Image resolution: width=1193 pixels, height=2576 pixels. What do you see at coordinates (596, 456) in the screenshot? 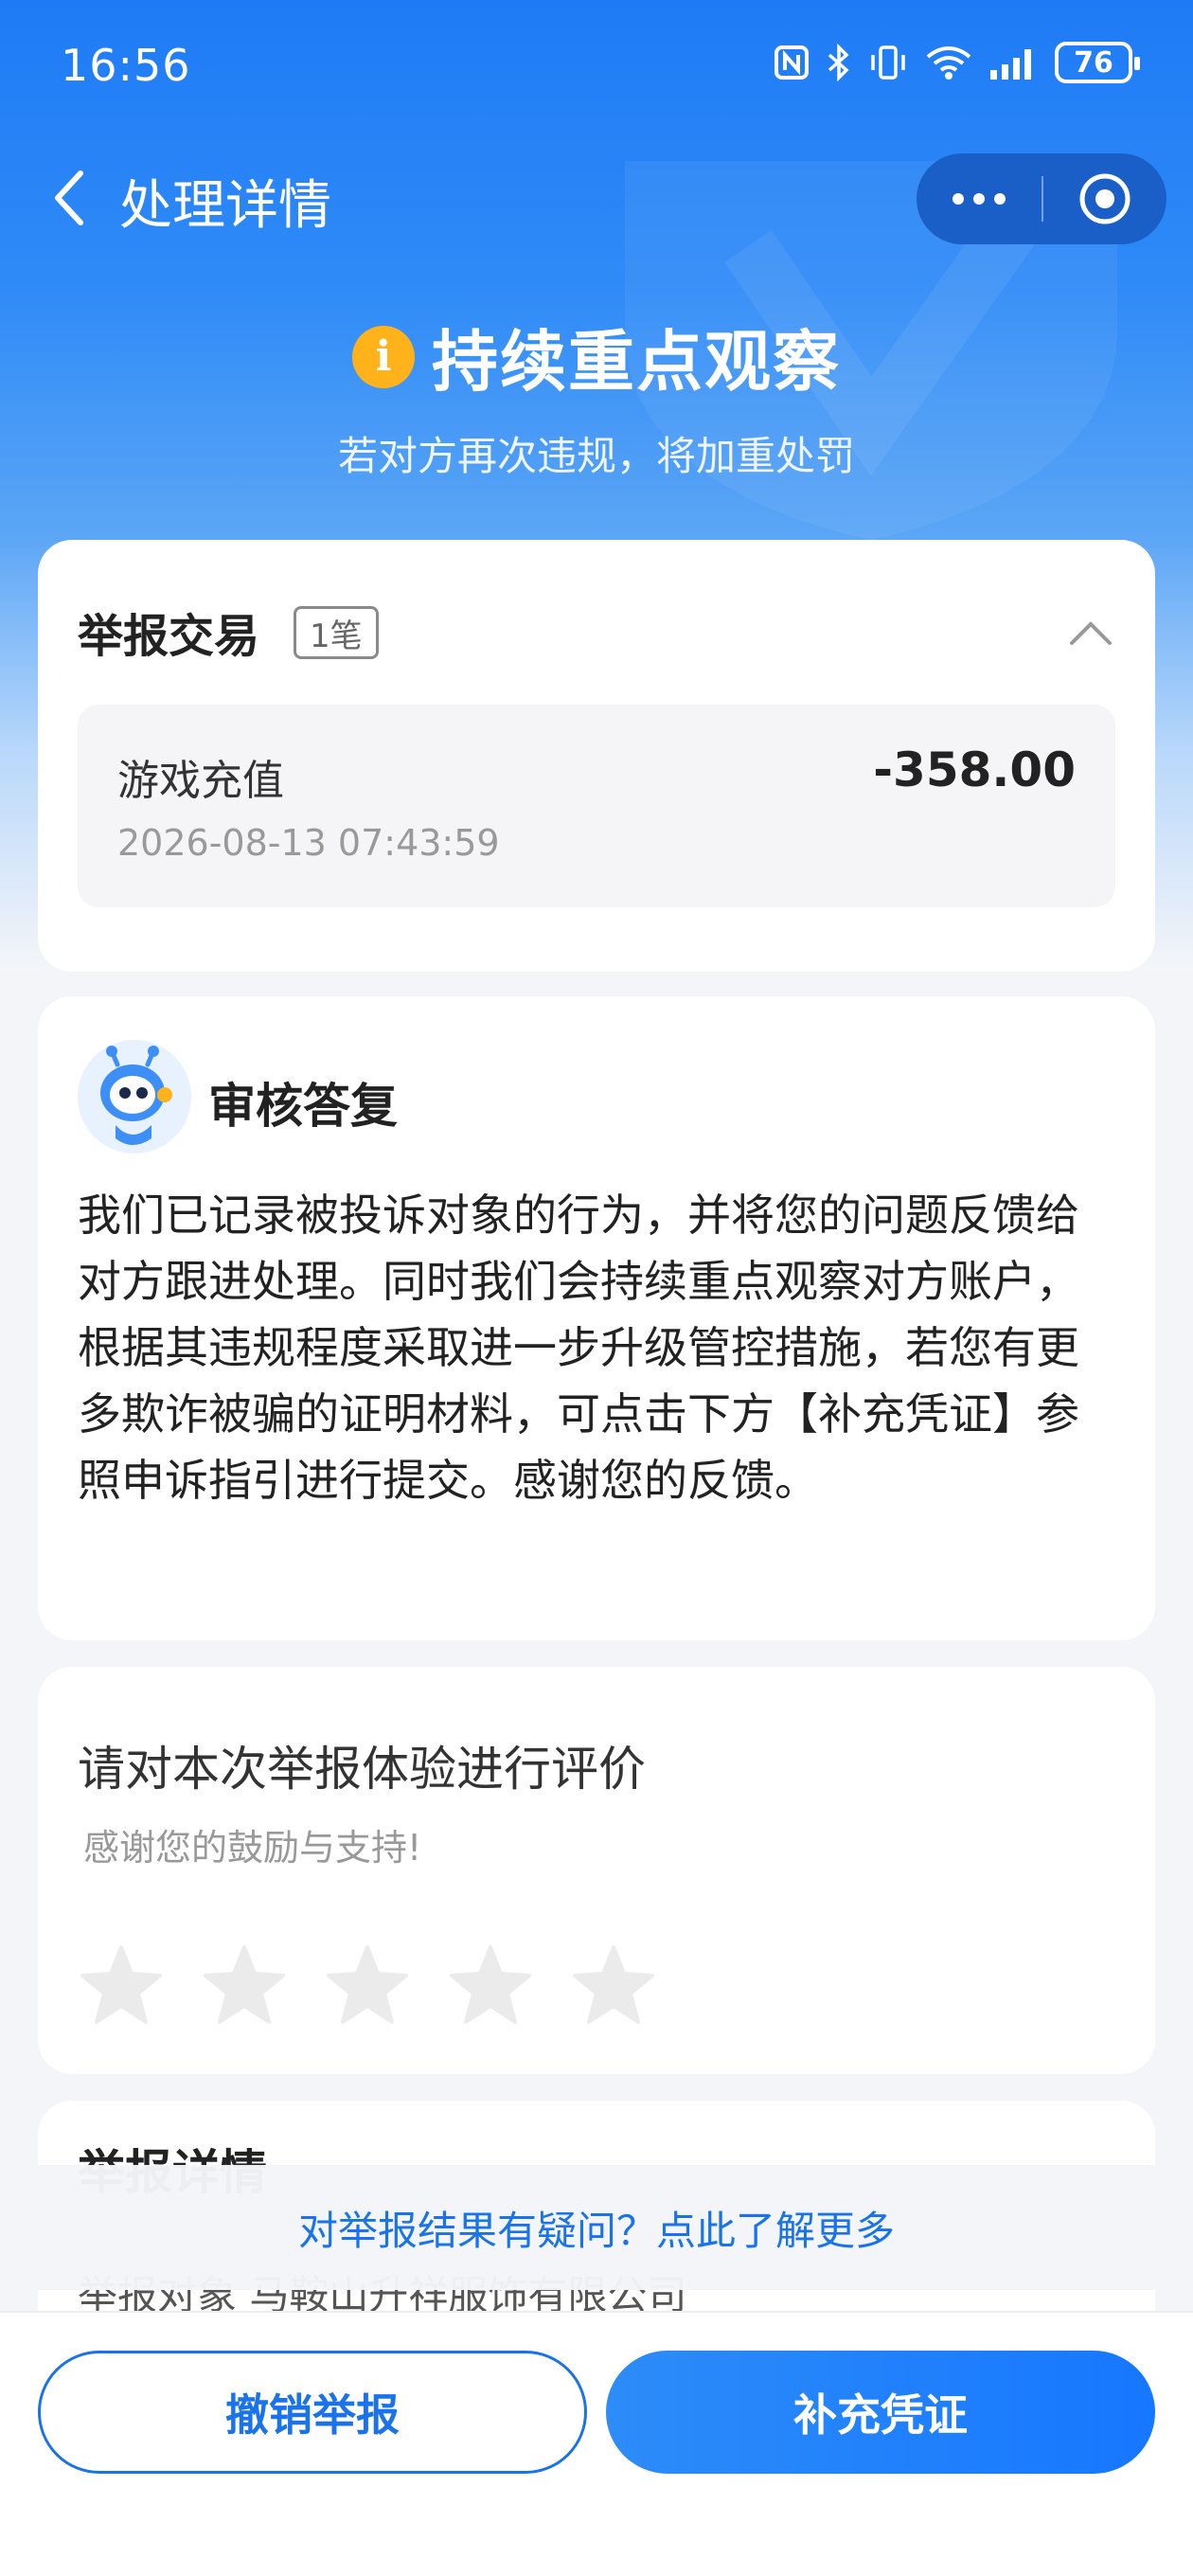
I see `result-subtitle: 若对方再次违规，将加重处罚` at bounding box center [596, 456].